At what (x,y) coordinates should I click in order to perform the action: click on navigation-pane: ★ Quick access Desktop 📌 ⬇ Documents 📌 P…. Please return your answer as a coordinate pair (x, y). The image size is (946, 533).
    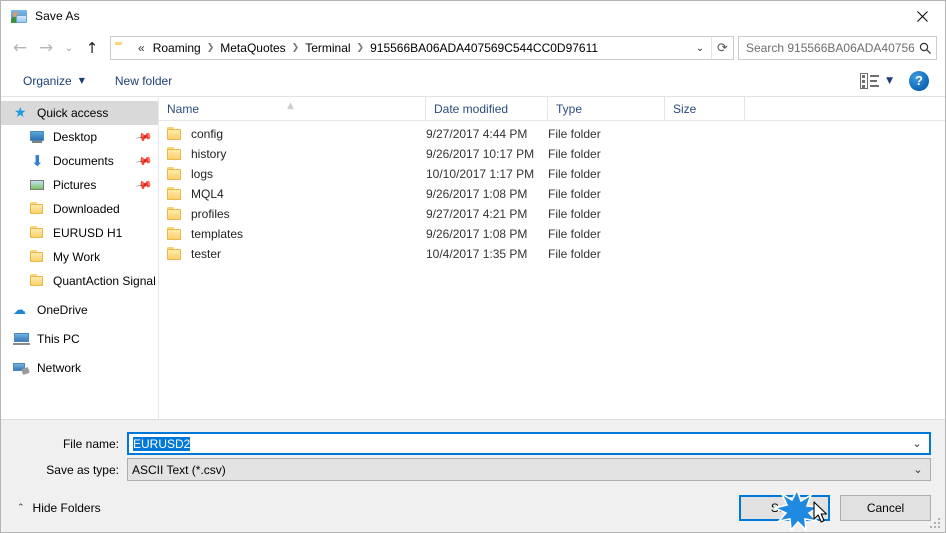
    Looking at the image, I should click on (80, 258).